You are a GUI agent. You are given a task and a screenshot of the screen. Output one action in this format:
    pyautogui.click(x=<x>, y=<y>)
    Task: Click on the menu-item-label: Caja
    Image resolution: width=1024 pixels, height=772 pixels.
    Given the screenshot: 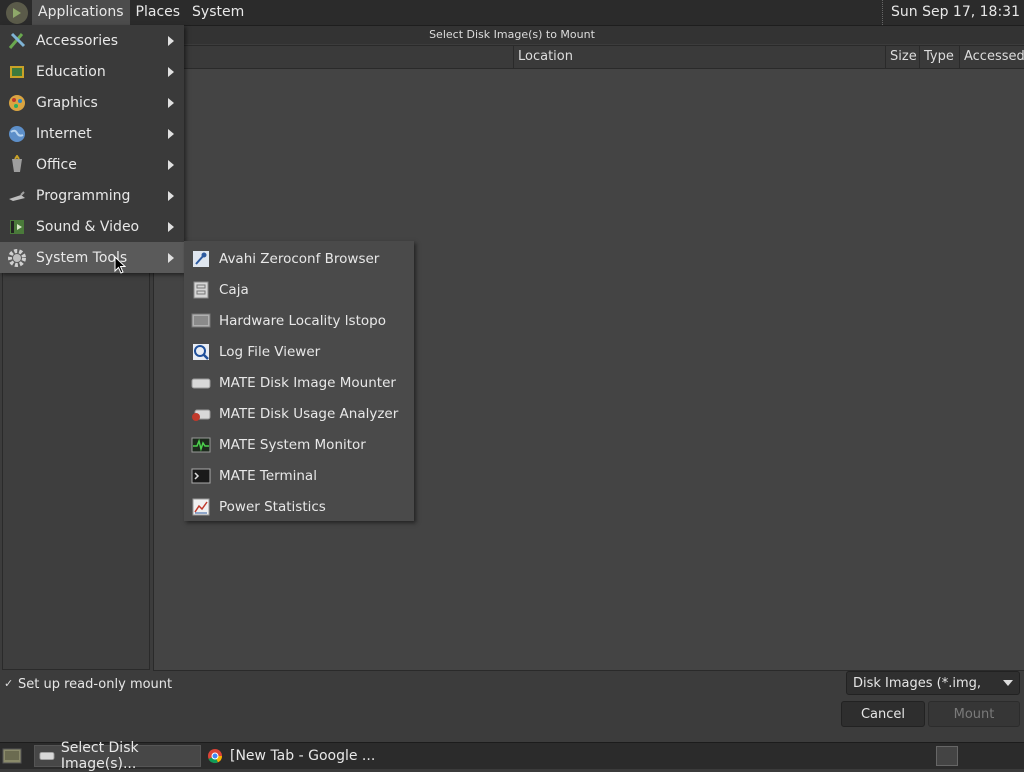 What is the action you would take?
    pyautogui.click(x=234, y=289)
    